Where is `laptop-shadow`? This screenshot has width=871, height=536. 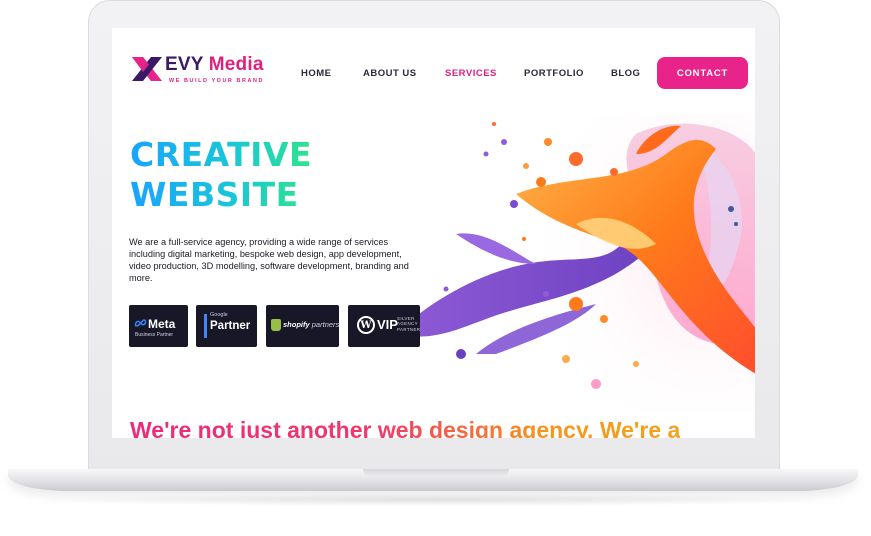 laptop-shadow is located at coordinates (435, 500).